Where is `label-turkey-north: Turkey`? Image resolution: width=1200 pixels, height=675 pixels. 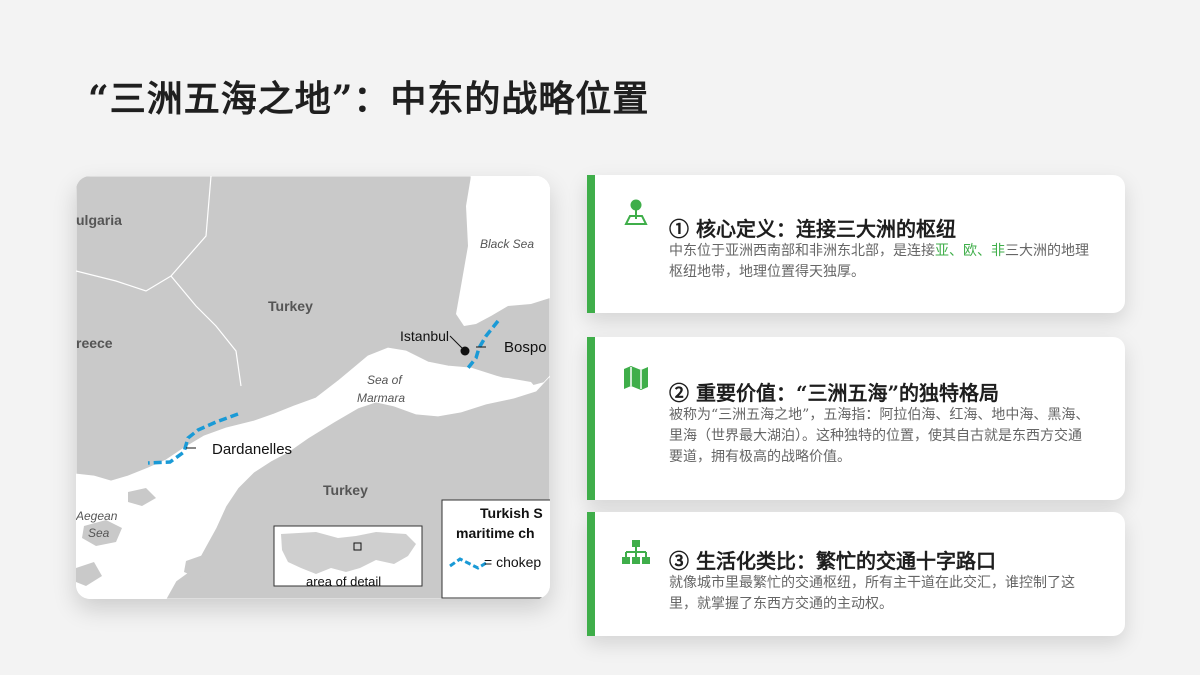
label-turkey-north: Turkey is located at coordinates (290, 306).